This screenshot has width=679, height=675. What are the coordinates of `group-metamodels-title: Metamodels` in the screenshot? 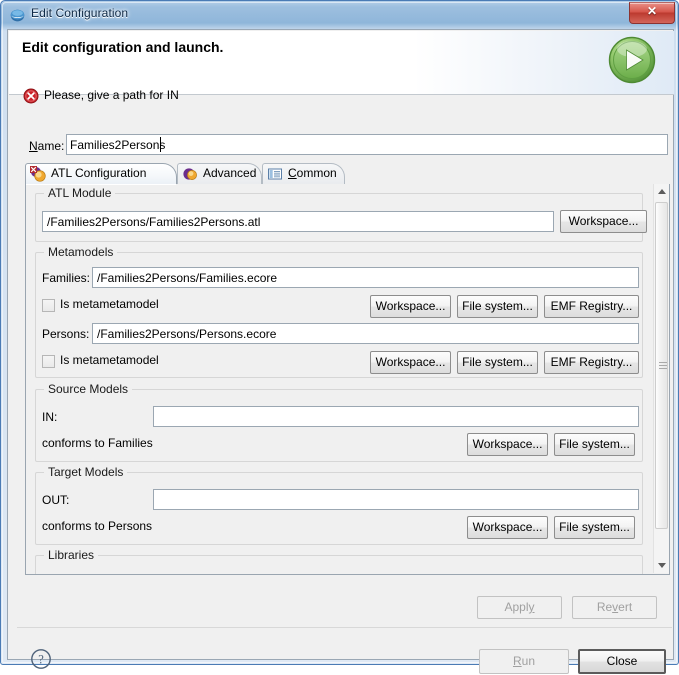 It's located at (81, 252).